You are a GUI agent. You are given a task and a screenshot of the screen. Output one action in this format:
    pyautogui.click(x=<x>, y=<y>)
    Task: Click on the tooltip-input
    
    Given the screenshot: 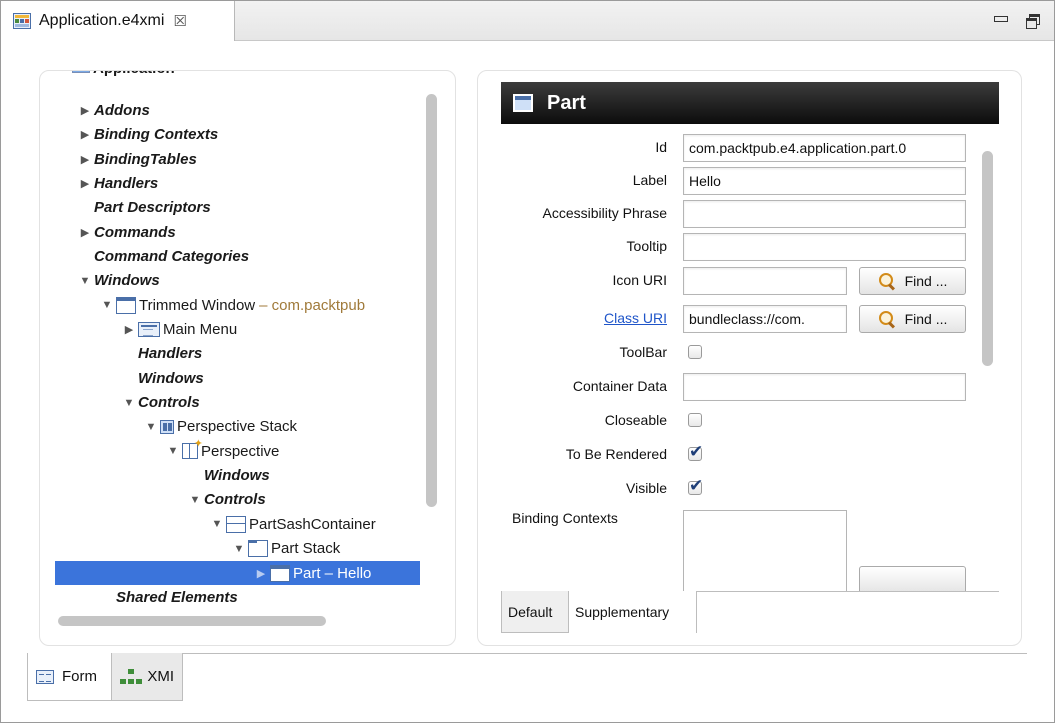 What is the action you would take?
    pyautogui.click(x=824, y=247)
    